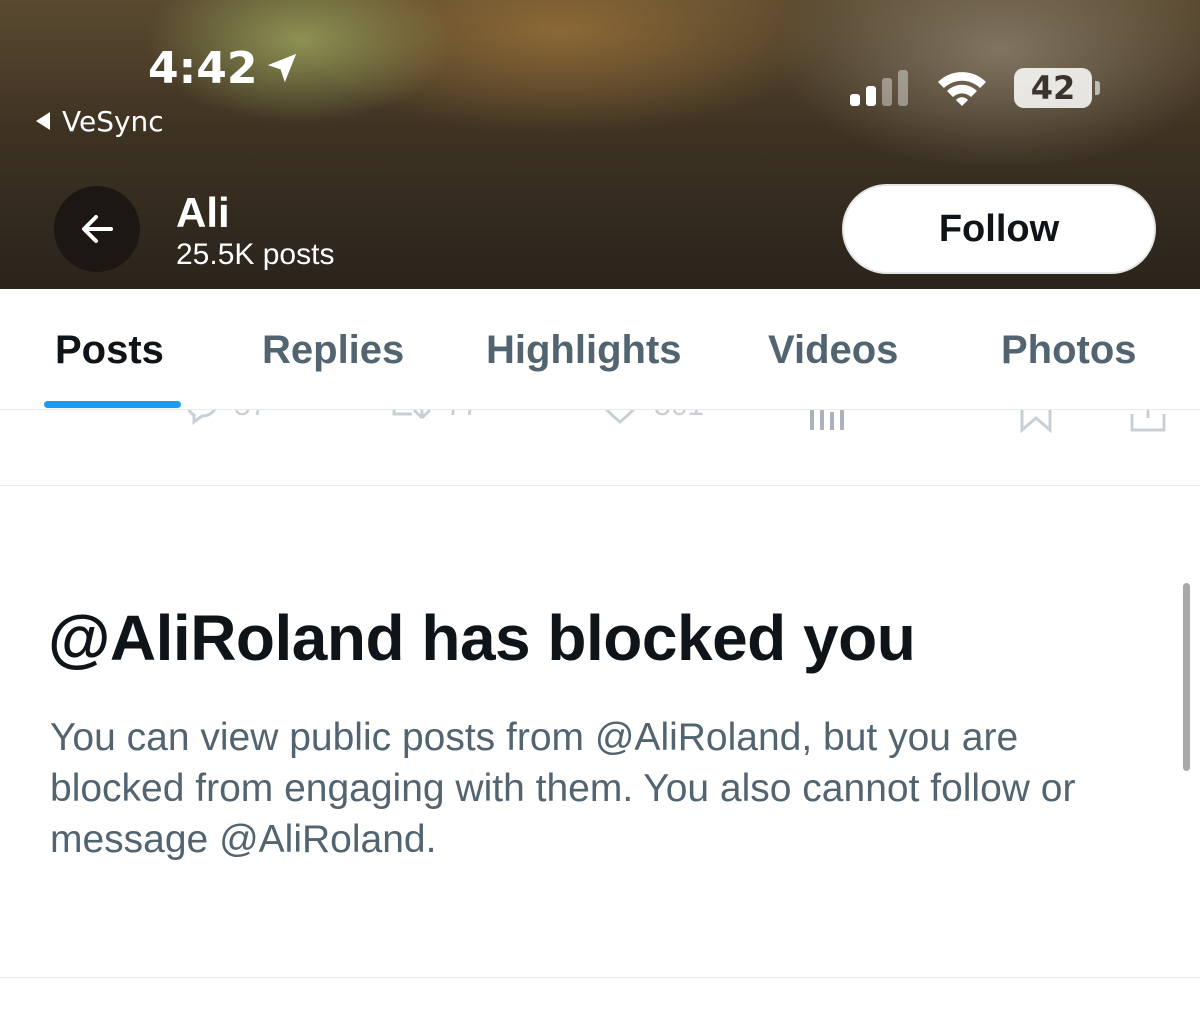 The width and height of the screenshot is (1200, 1016). What do you see at coordinates (412, 415) in the screenshot?
I see `repost-icon` at bounding box center [412, 415].